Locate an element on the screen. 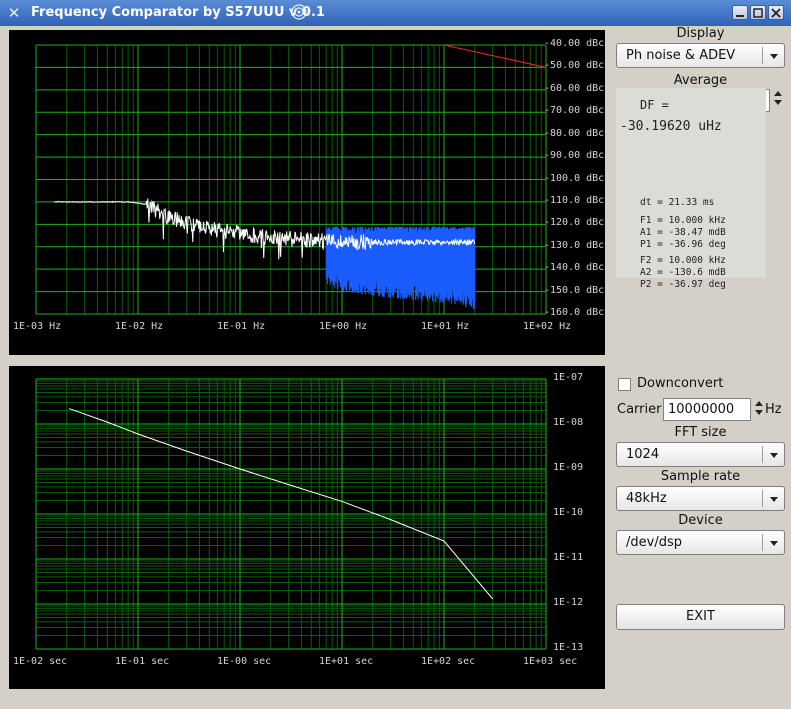 The height and width of the screenshot is (709, 791). x-tick-label: 1E-00 sec is located at coordinates (244, 661).